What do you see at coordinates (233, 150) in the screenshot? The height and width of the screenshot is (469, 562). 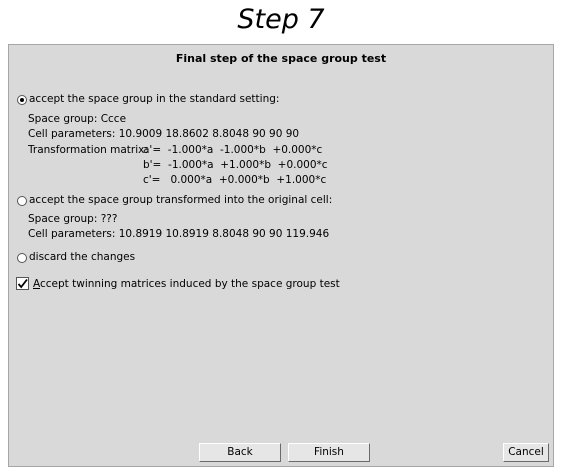 I see `matrix-row-a: a'= -1.000*a -1.000*b +0.000*c` at bounding box center [233, 150].